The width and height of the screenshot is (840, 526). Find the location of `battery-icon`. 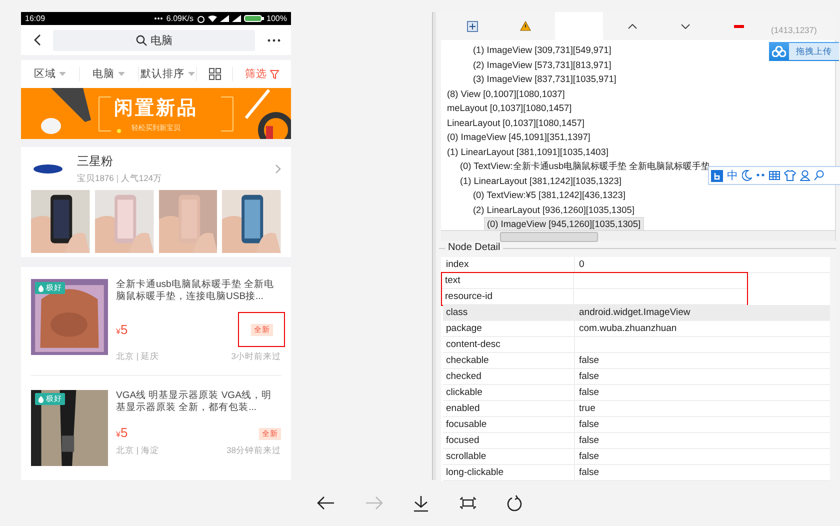

battery-icon is located at coordinates (254, 18).